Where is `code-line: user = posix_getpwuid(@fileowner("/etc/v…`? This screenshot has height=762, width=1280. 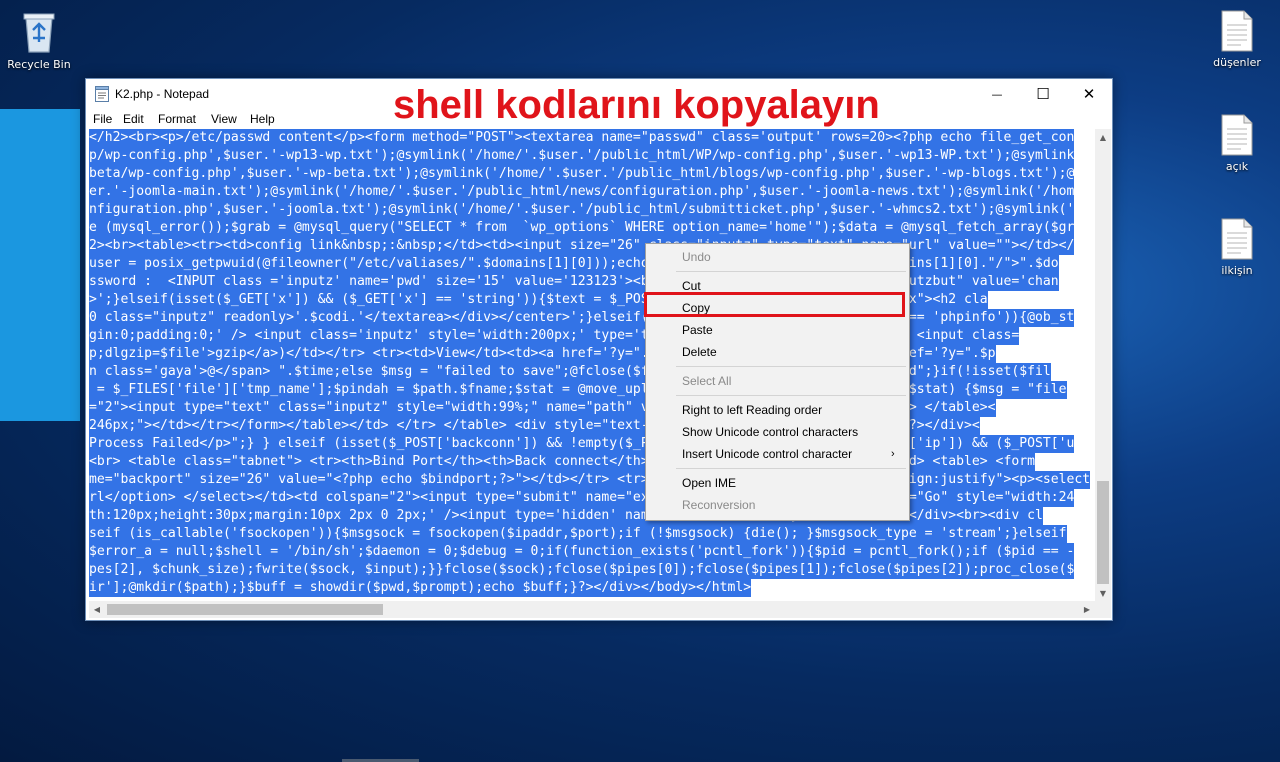 code-line: user = posix_getpwuid(@fileowner("/etc/v… is located at coordinates (574, 264).